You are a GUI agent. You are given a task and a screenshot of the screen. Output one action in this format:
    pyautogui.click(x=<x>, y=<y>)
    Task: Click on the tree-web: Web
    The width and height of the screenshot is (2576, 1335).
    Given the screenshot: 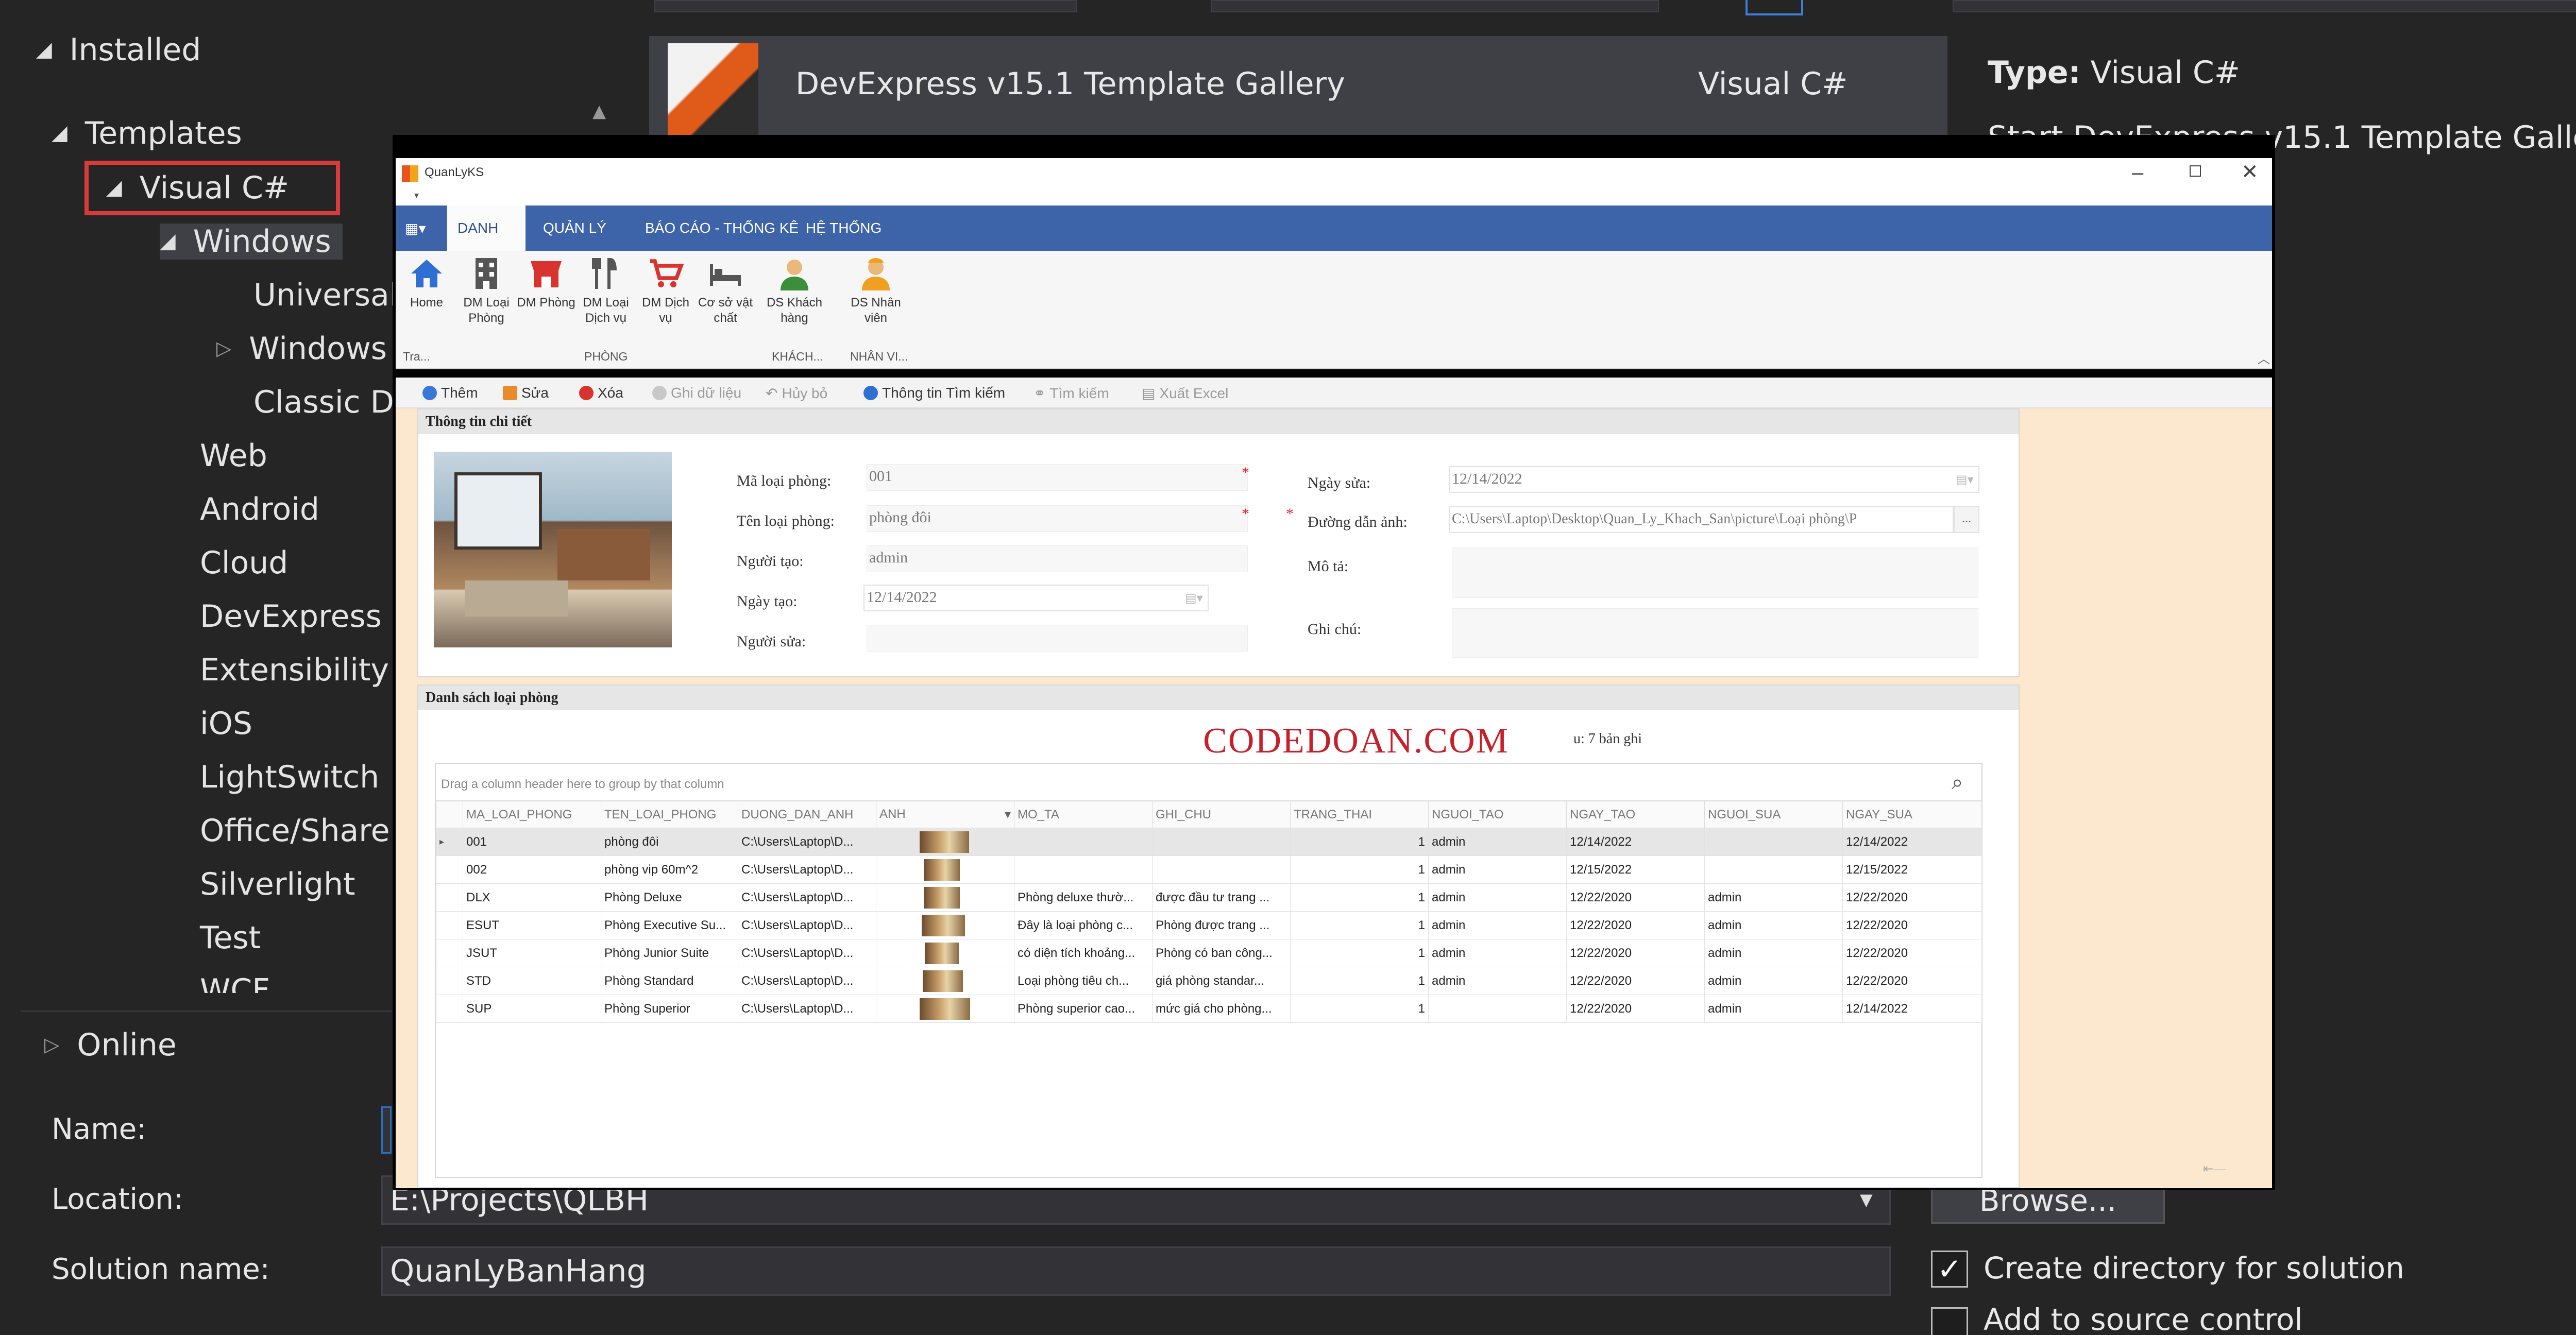 What is the action you would take?
    pyautogui.click(x=233, y=456)
    